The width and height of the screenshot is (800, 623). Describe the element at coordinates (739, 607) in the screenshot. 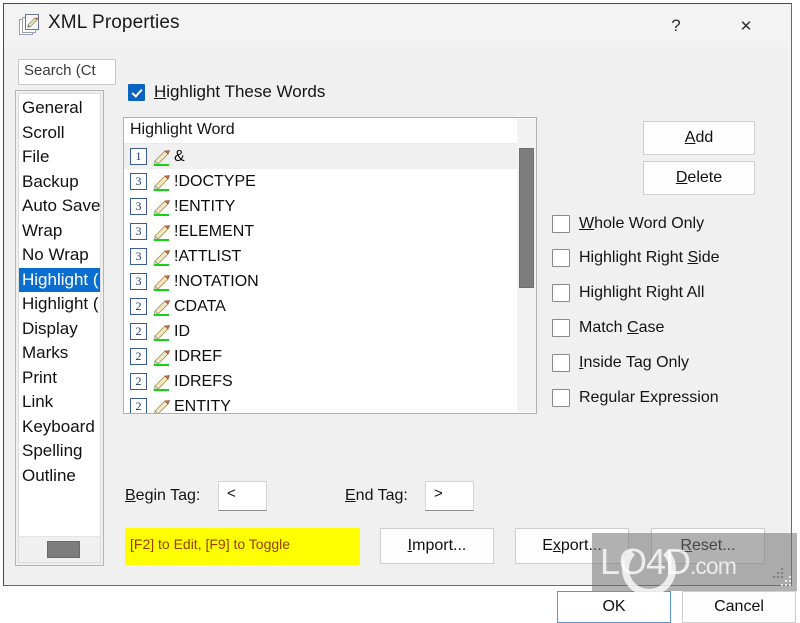

I see `cancel-button: Cancel` at that location.